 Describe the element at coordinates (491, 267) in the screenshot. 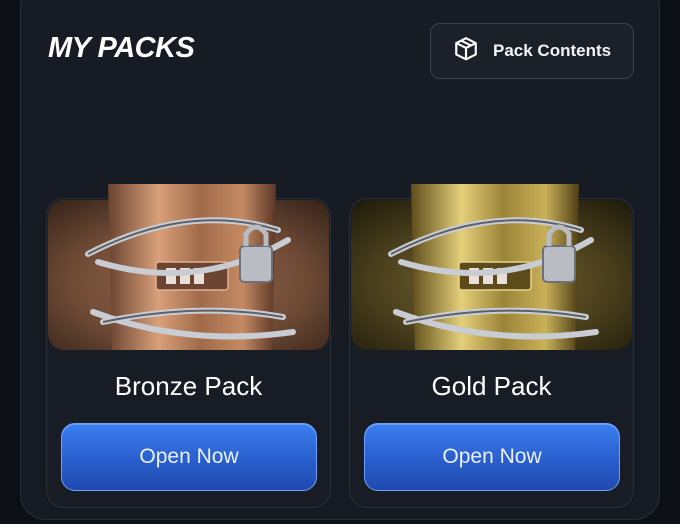

I see `gold-pack-image` at that location.